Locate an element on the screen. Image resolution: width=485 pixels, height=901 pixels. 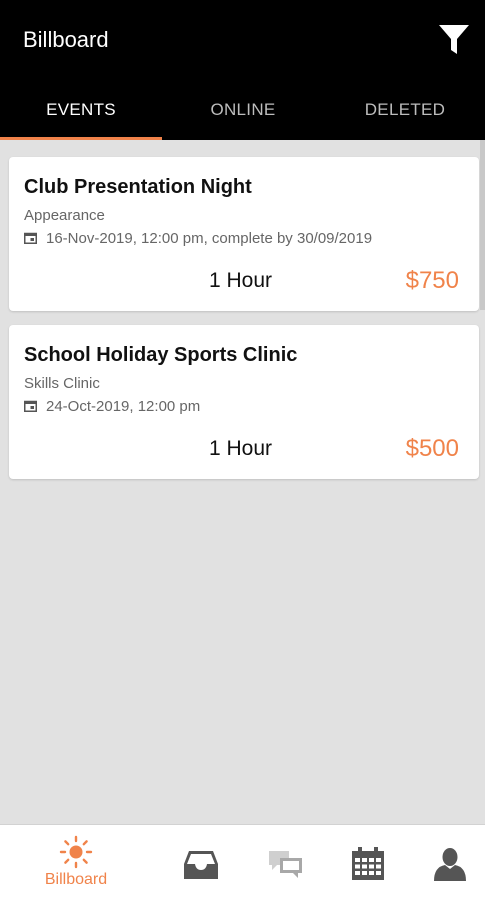
tab-events: EVENTS is located at coordinates (81, 112).